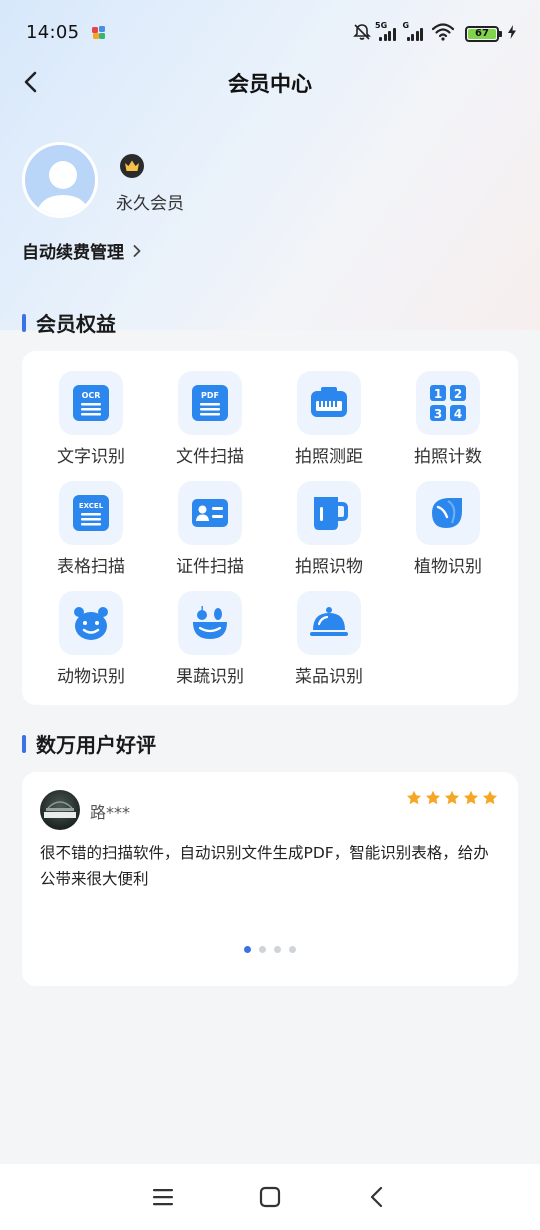  What do you see at coordinates (110, 812) in the screenshot?
I see `reviewer-name: 路***` at bounding box center [110, 812].